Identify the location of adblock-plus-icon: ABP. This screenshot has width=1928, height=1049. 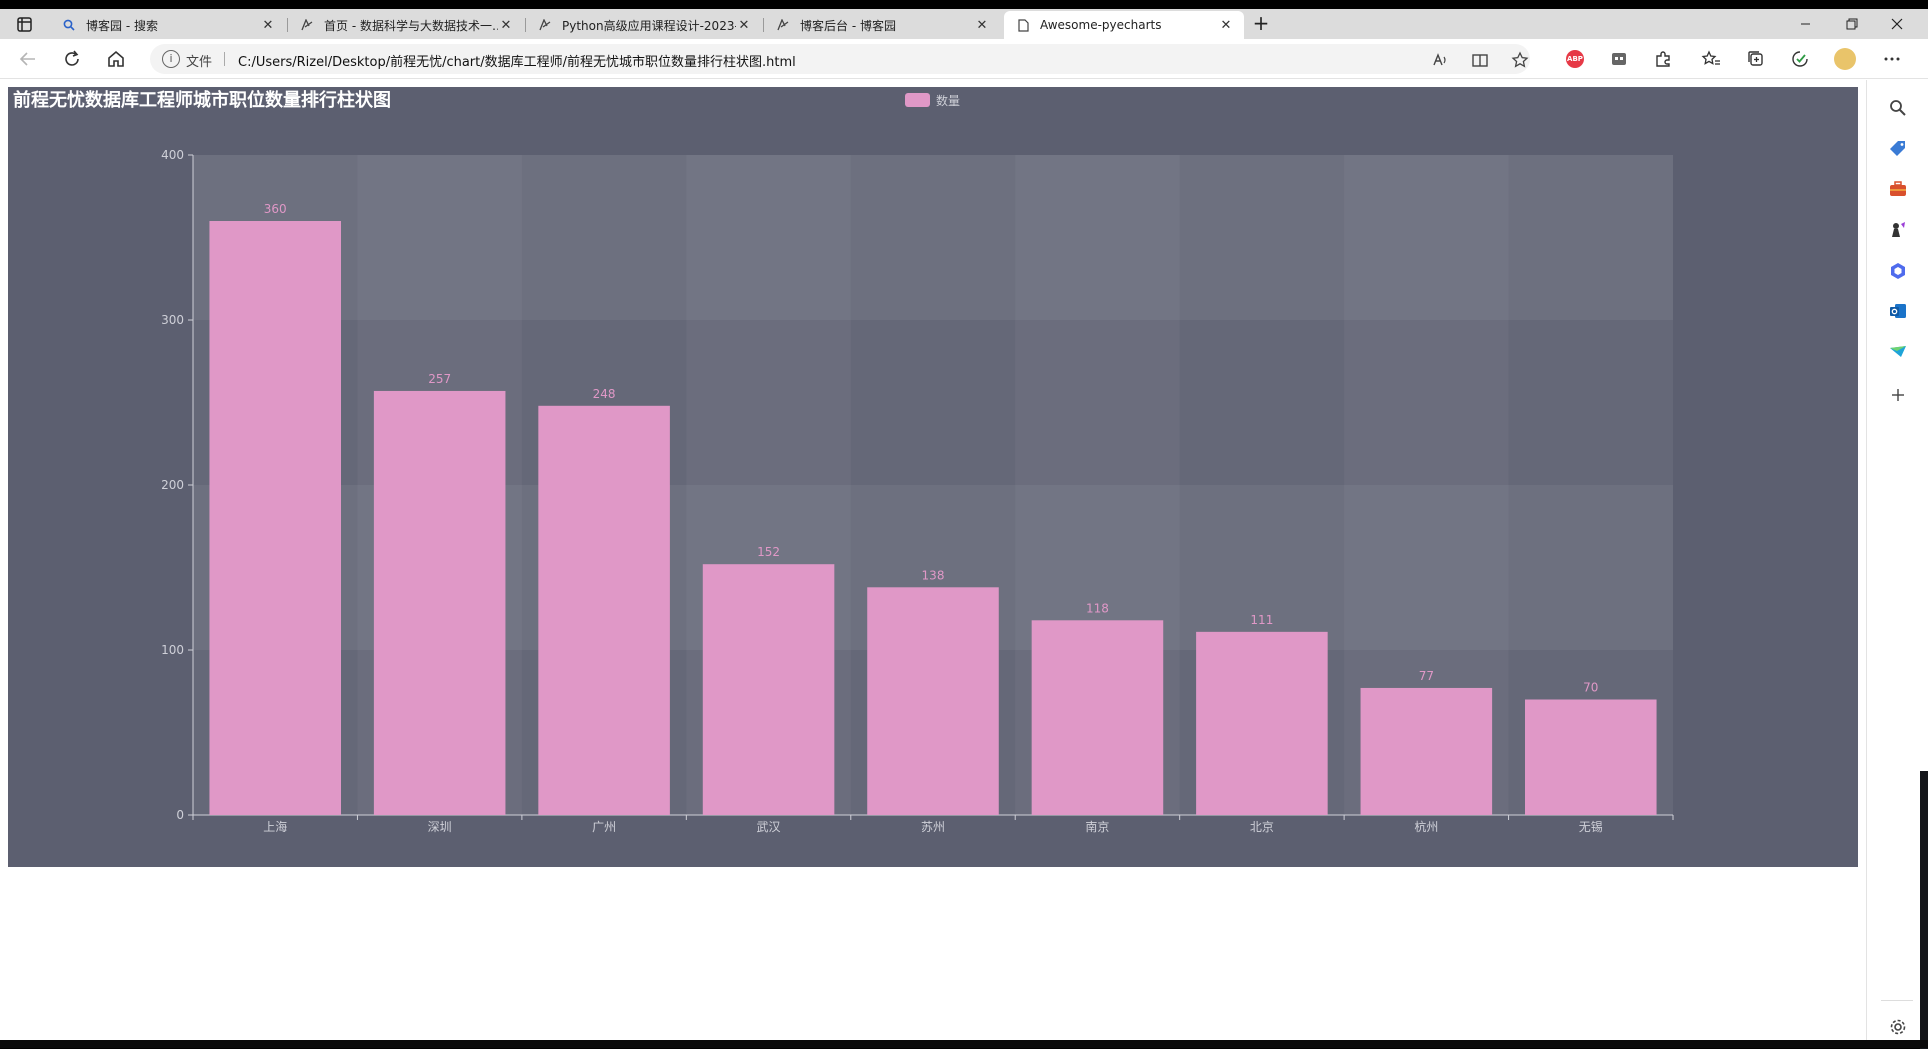
(1575, 59).